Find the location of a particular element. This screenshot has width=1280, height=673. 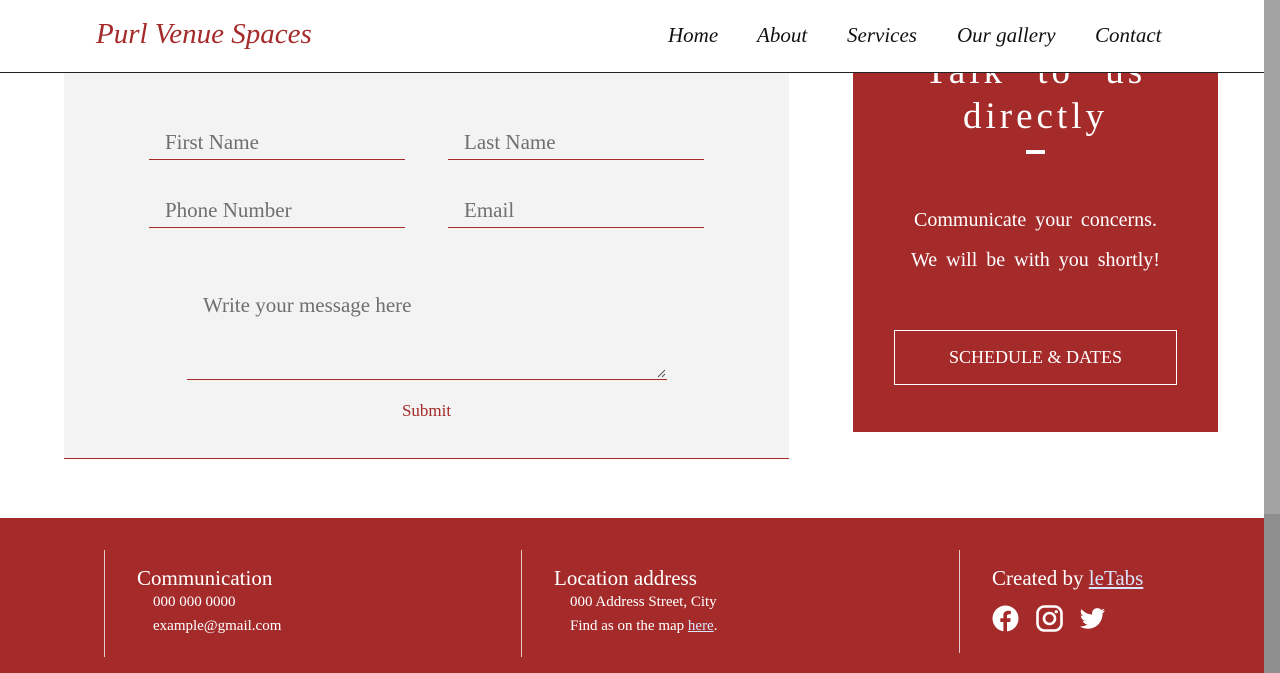

map-suffix: . is located at coordinates (715, 626).